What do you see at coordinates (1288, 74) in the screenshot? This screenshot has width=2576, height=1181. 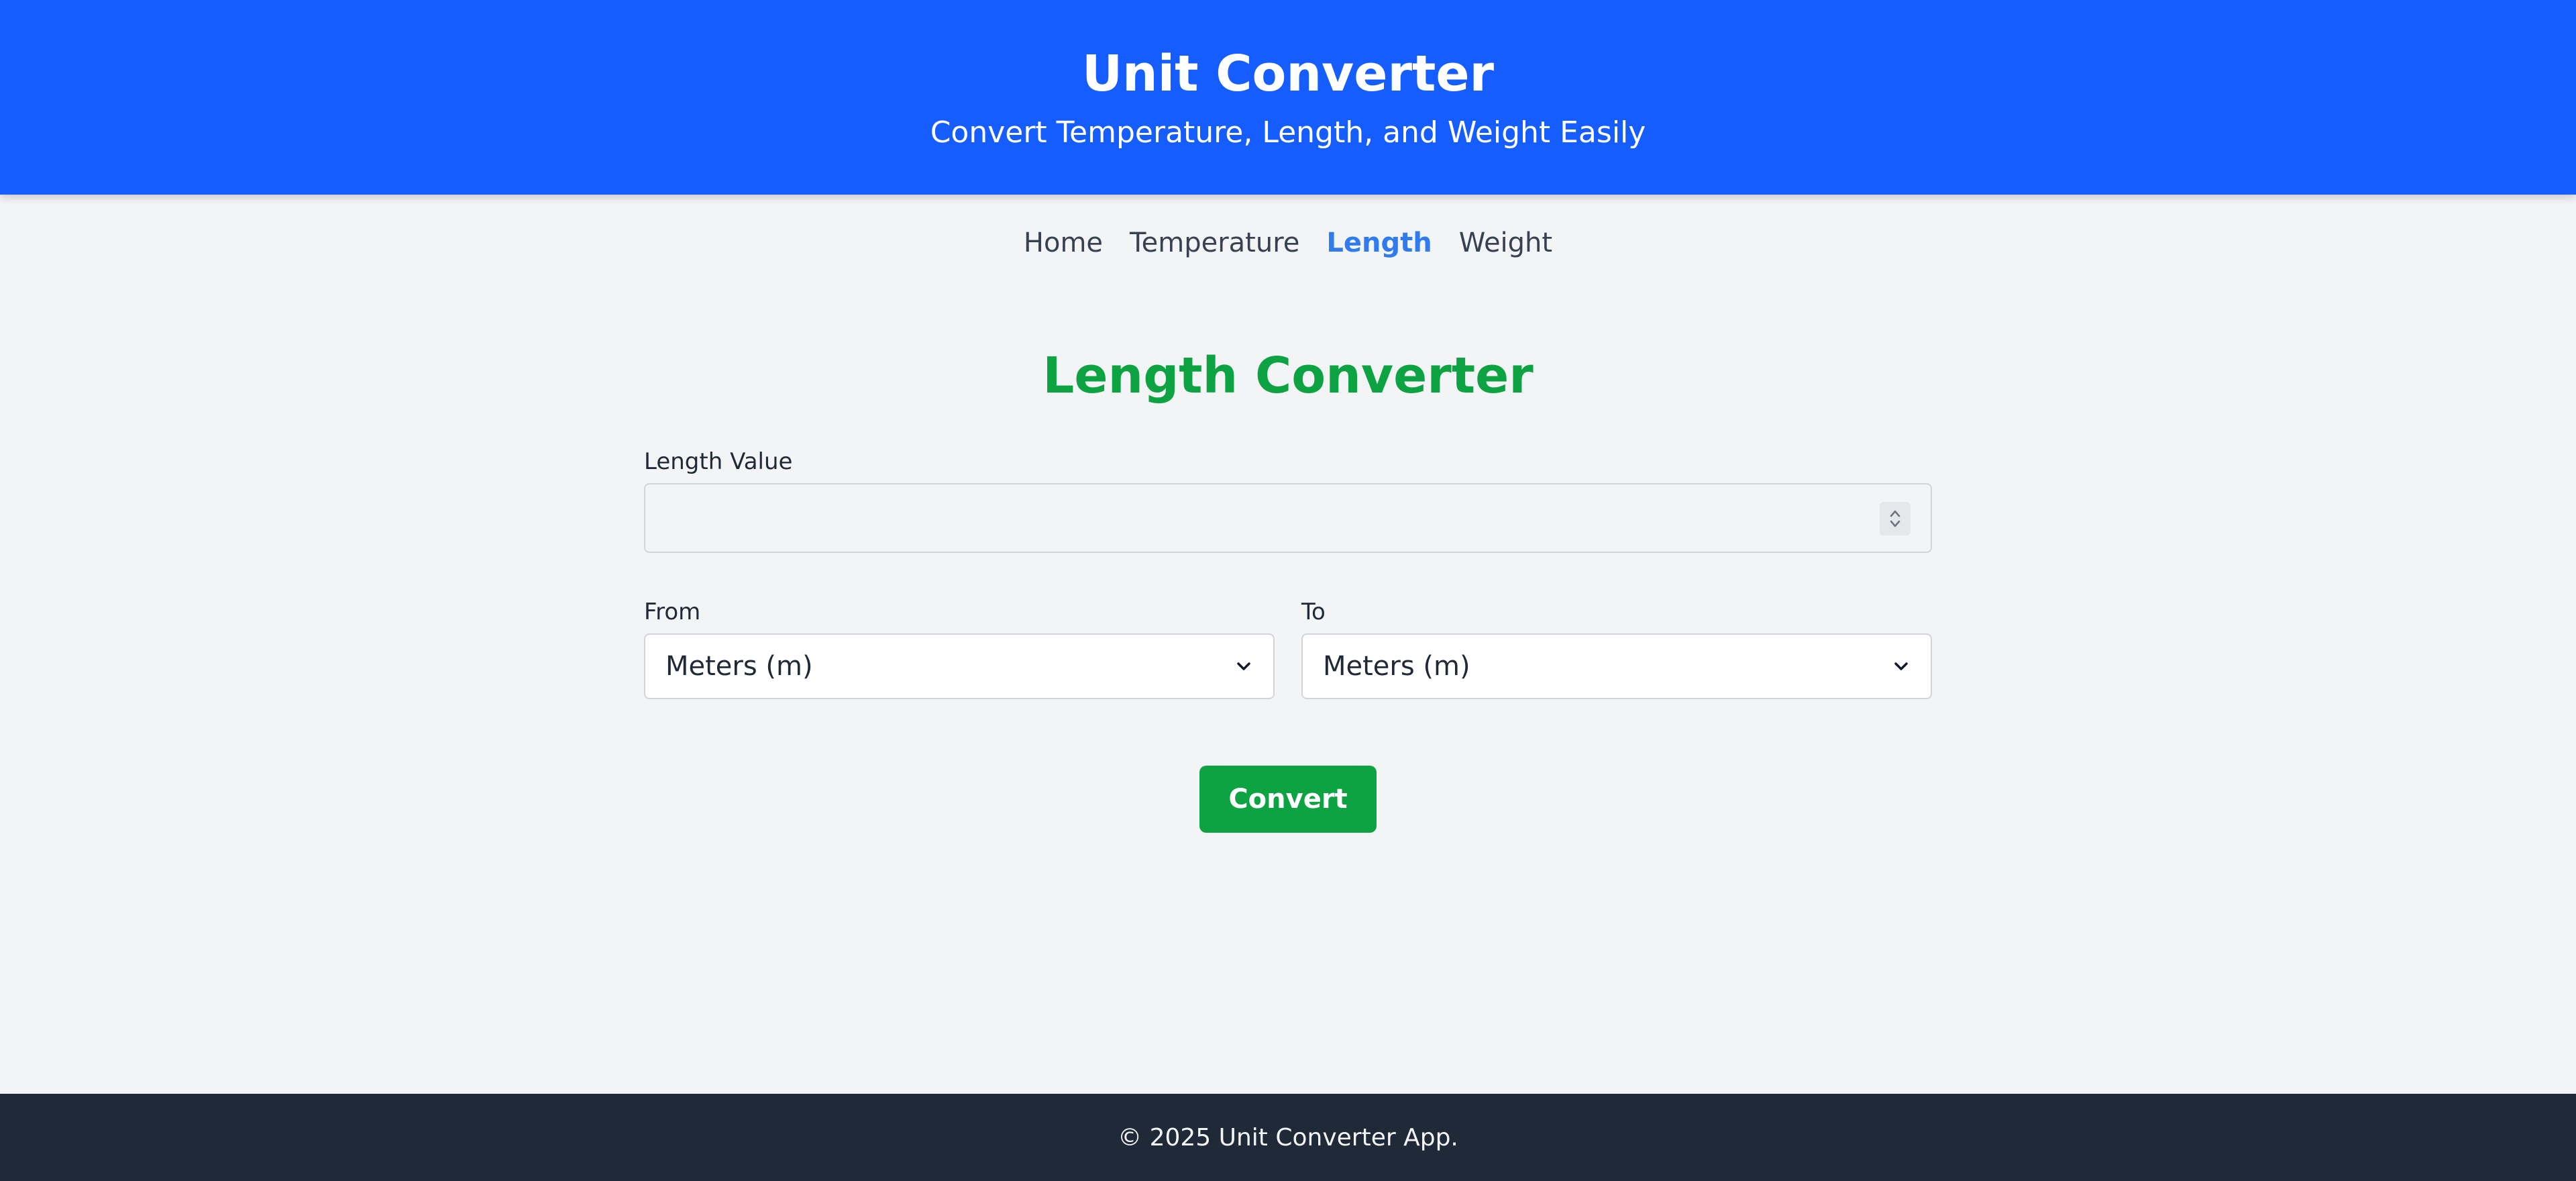 I see `site-title: Unit Converter` at bounding box center [1288, 74].